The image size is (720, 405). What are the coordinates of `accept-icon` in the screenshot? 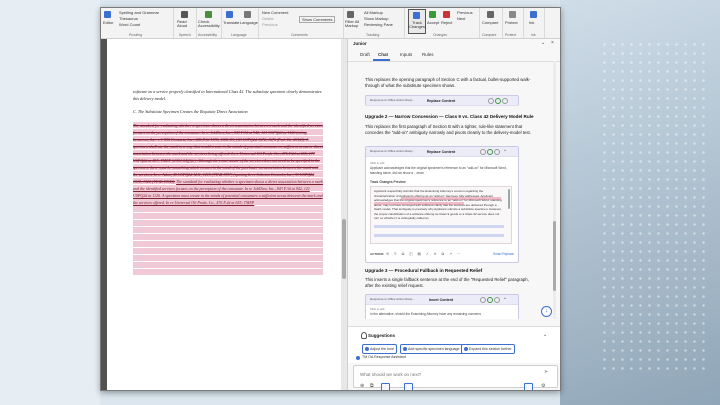 It's located at (432, 14).